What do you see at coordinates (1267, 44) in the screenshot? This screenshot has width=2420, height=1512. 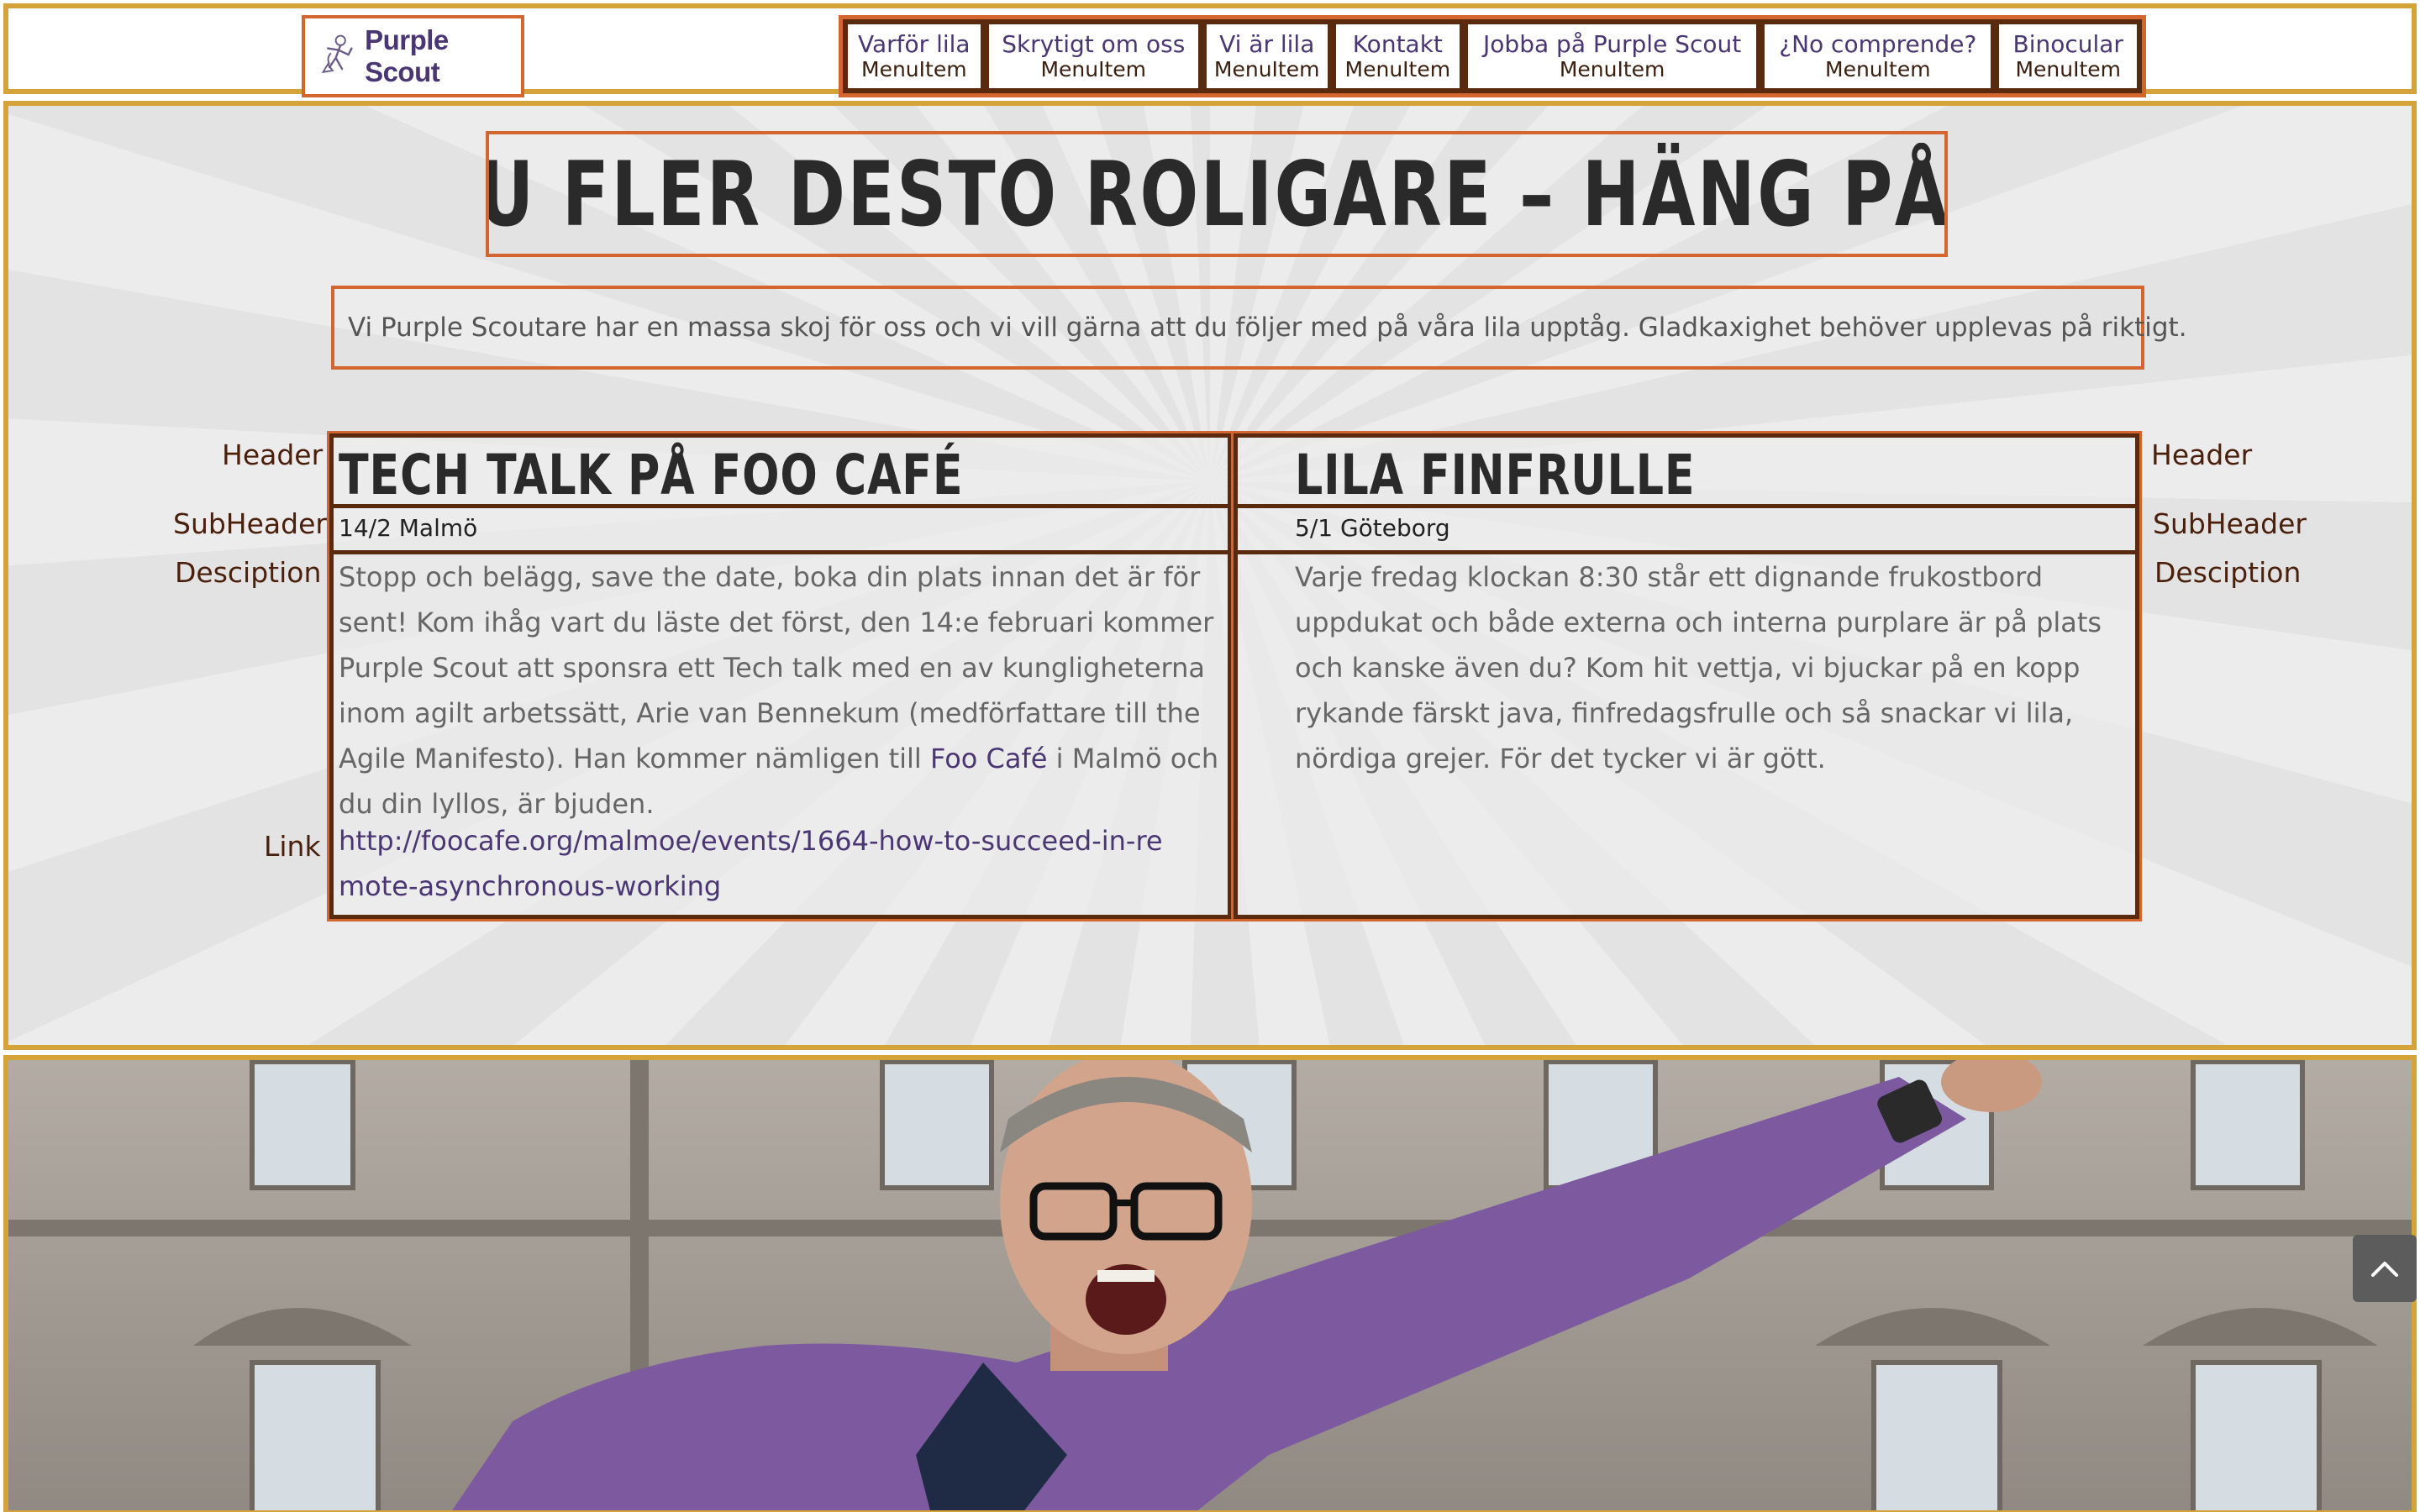 I see `menu-item-label: Vi är lila` at bounding box center [1267, 44].